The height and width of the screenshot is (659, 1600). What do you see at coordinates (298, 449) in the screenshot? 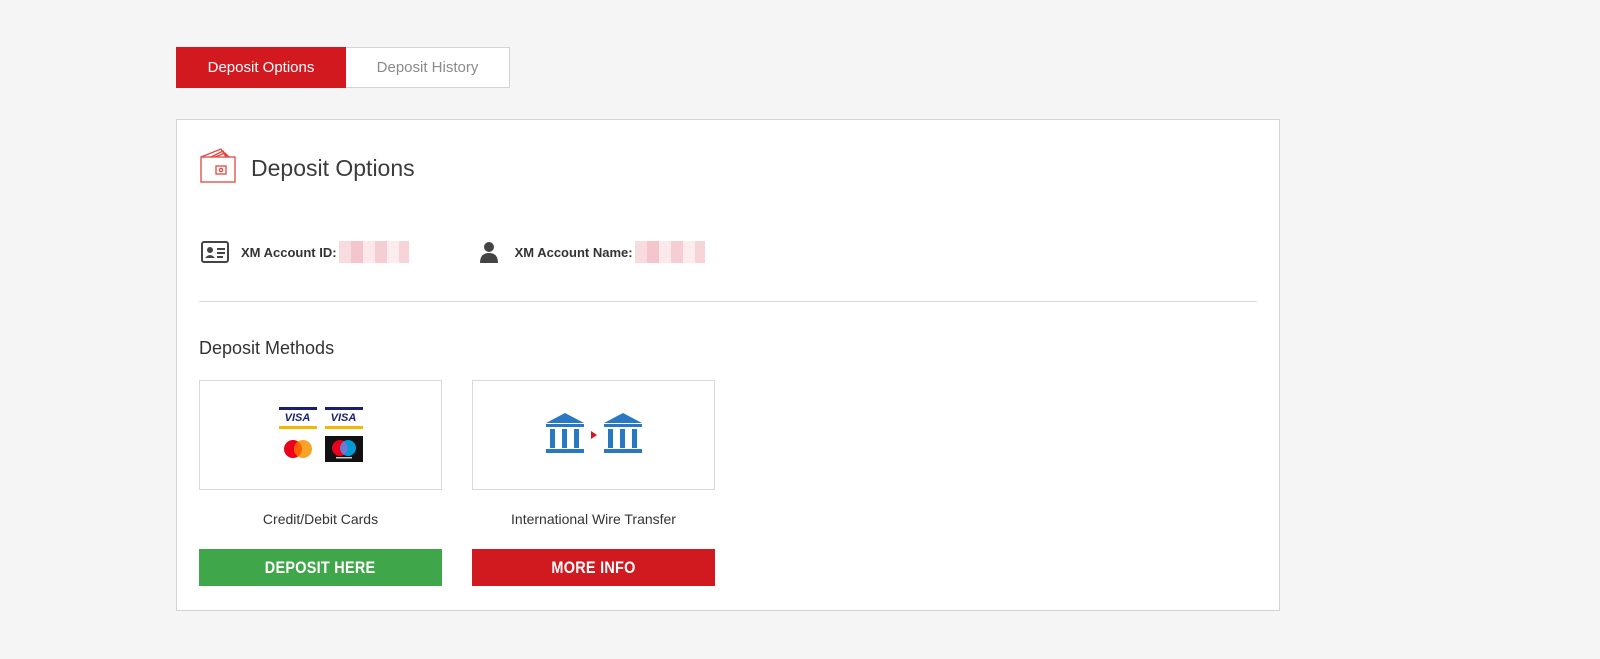
I see `mastercard-logo-icon` at bounding box center [298, 449].